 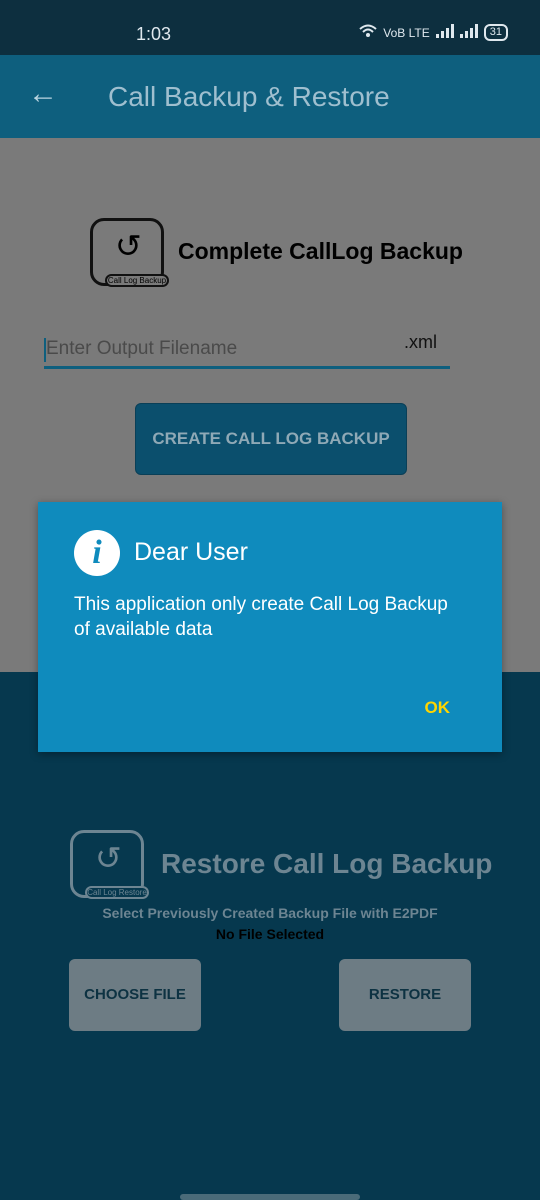 I want to click on nav-gesture-bar, so click(x=270, y=1197).